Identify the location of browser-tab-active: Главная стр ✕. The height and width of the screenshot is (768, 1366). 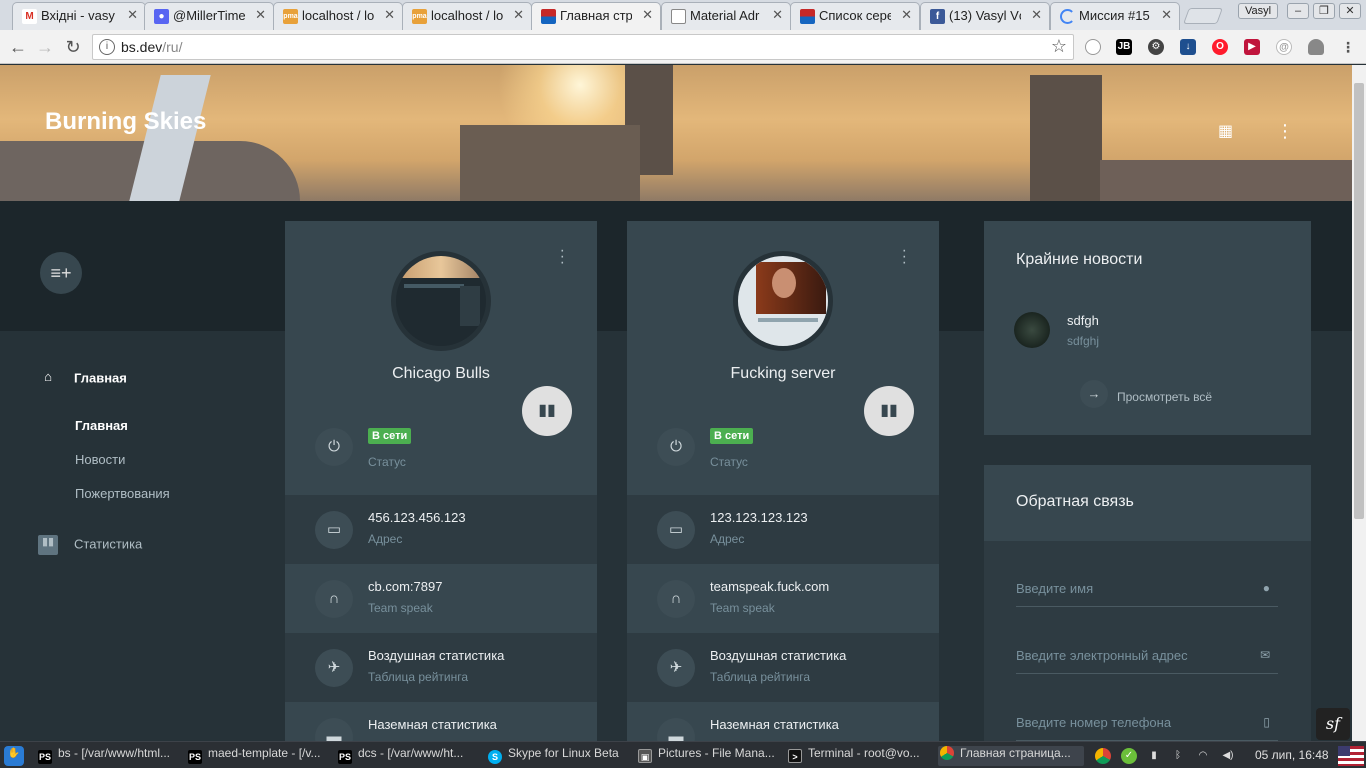
(596, 16).